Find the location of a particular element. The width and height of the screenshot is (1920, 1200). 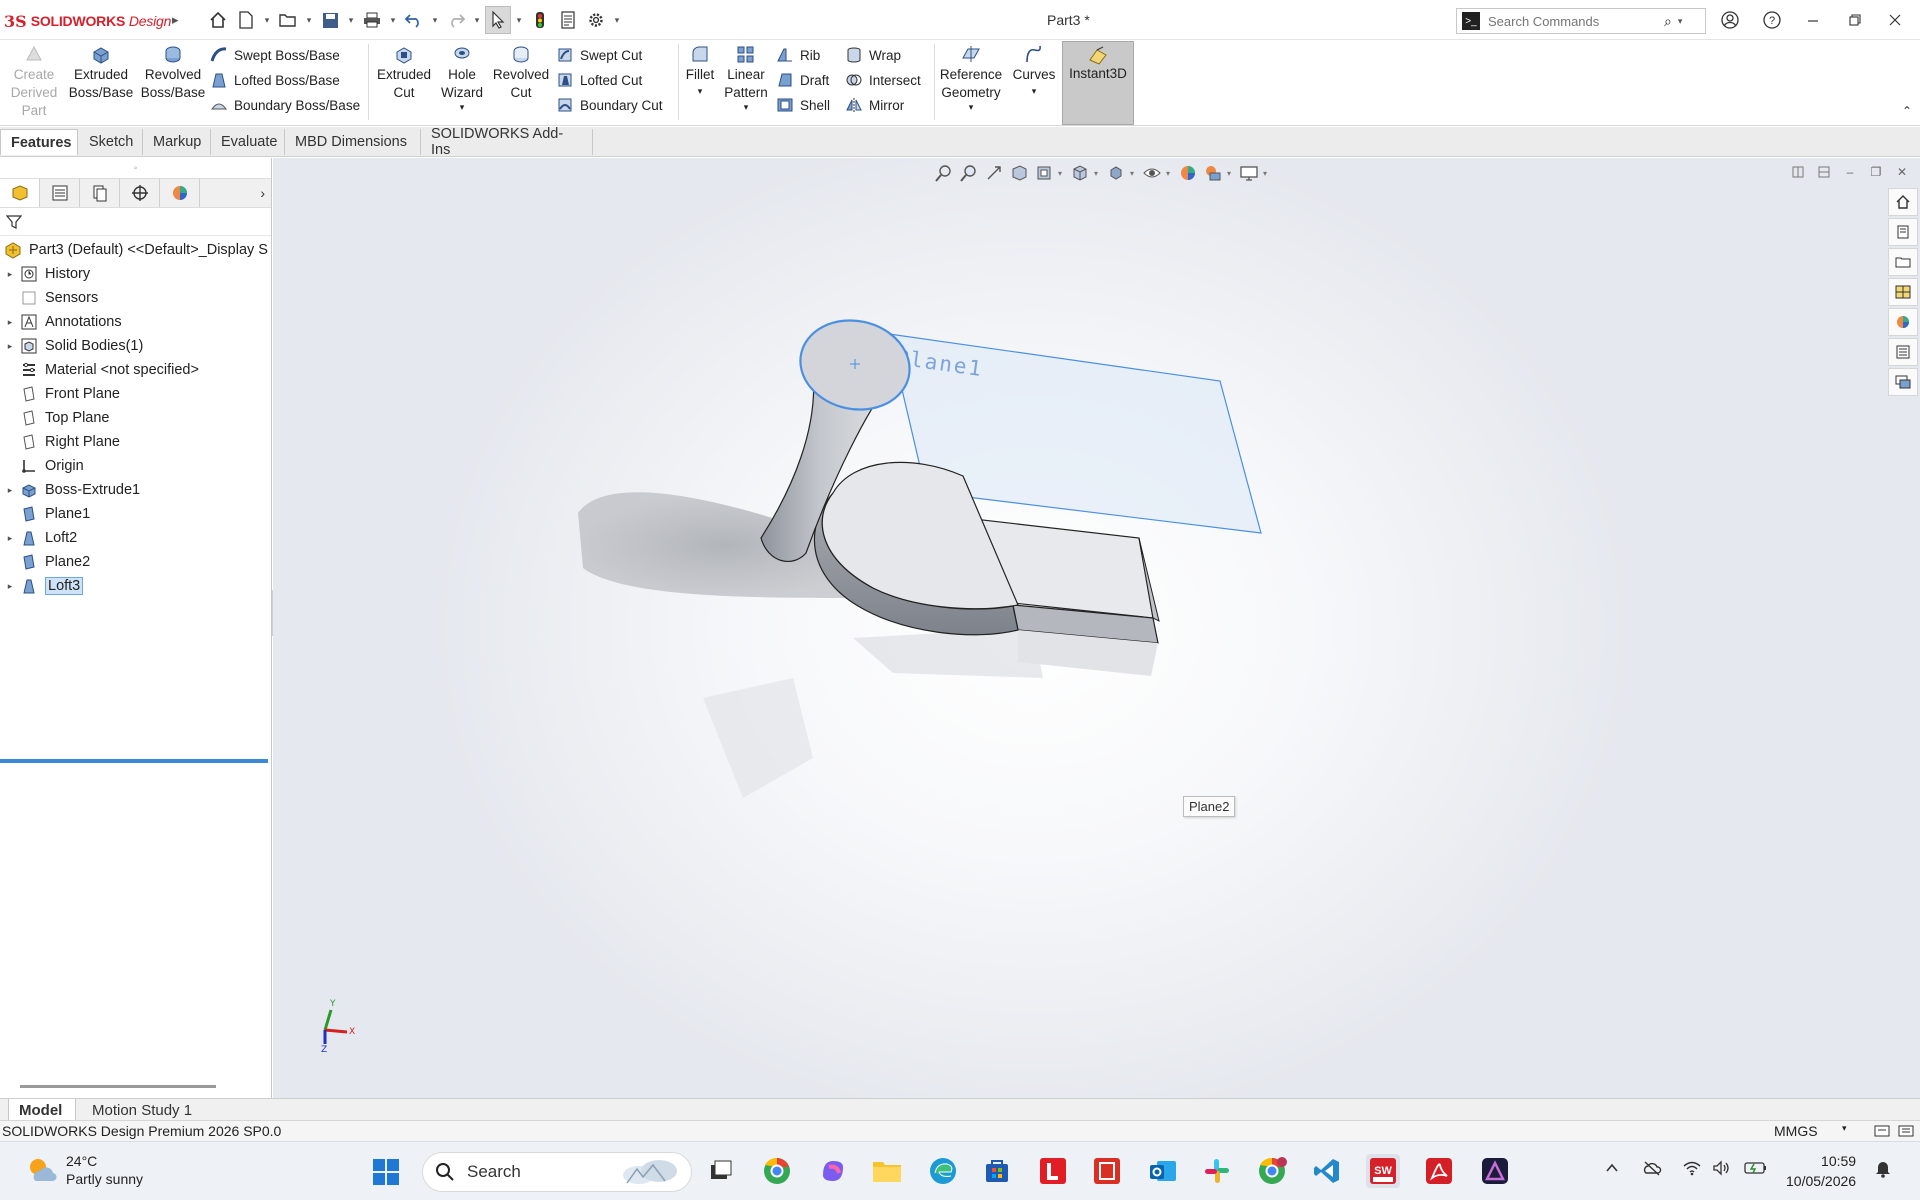

select-dropdown-icon: ▾ is located at coordinates (519, 20).